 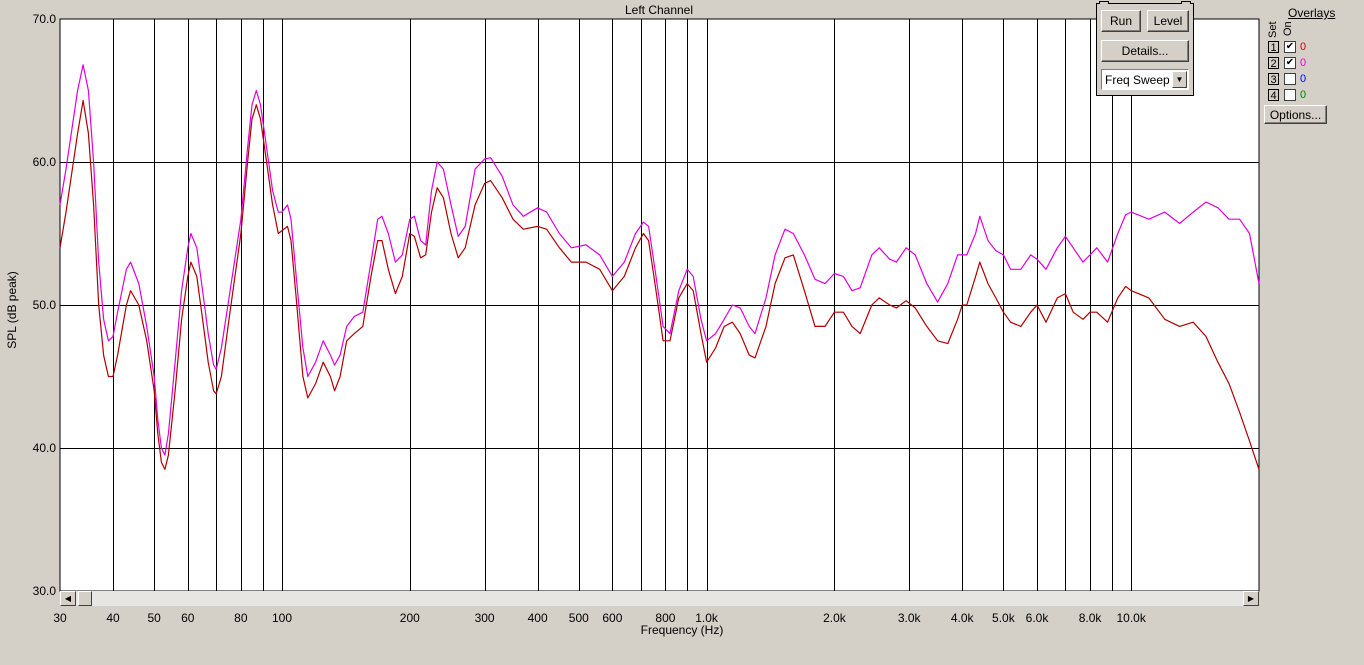 What do you see at coordinates (45, 162) in the screenshot?
I see `y-tick-label: 60.0` at bounding box center [45, 162].